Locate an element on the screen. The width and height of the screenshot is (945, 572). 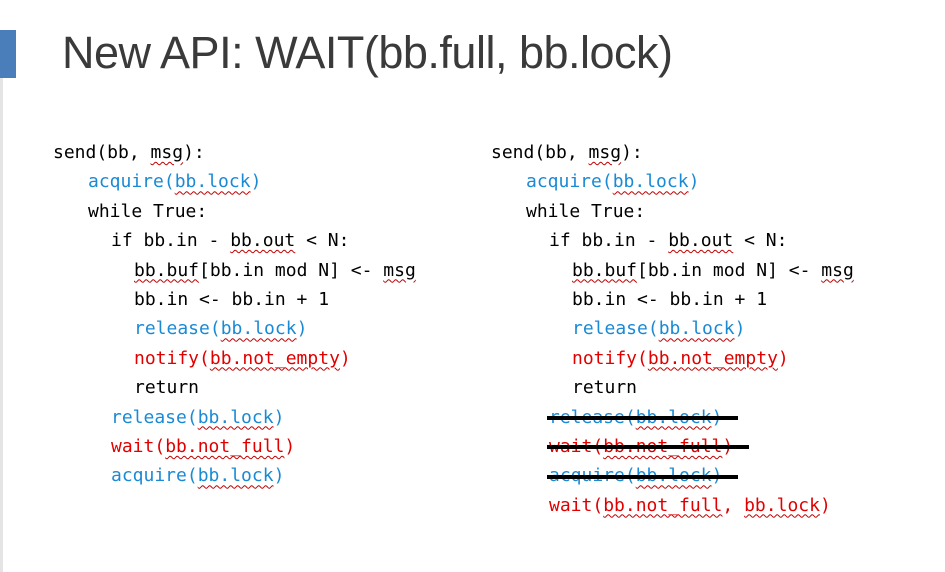
code-line-struck-text: release(bb.lock) is located at coordinates (643, 417).